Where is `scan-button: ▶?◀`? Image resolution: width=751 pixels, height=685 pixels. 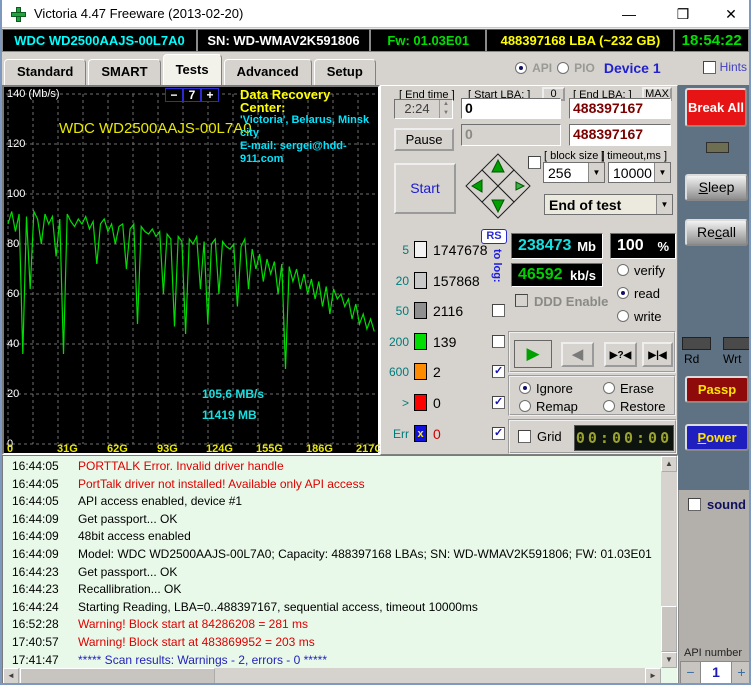
scan-button: ▶?◀ is located at coordinates (620, 354).